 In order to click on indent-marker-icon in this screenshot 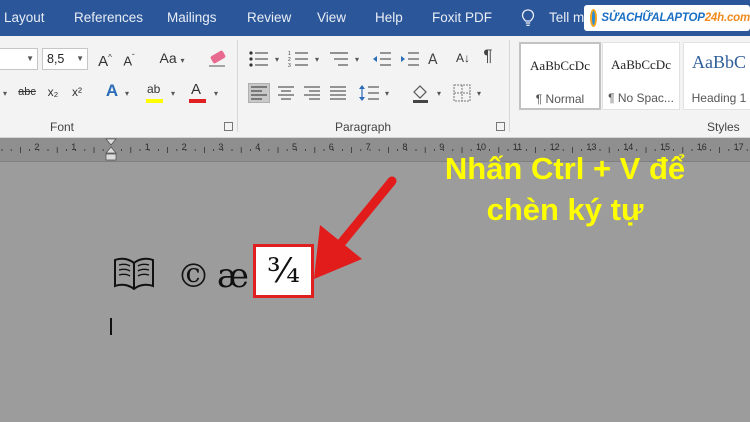, I will do `click(111, 150)`.